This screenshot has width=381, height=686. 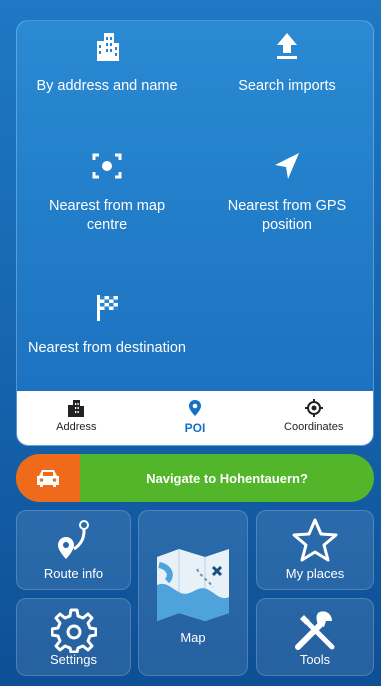 What do you see at coordinates (193, 637) in the screenshot?
I see `map-label: Map` at bounding box center [193, 637].